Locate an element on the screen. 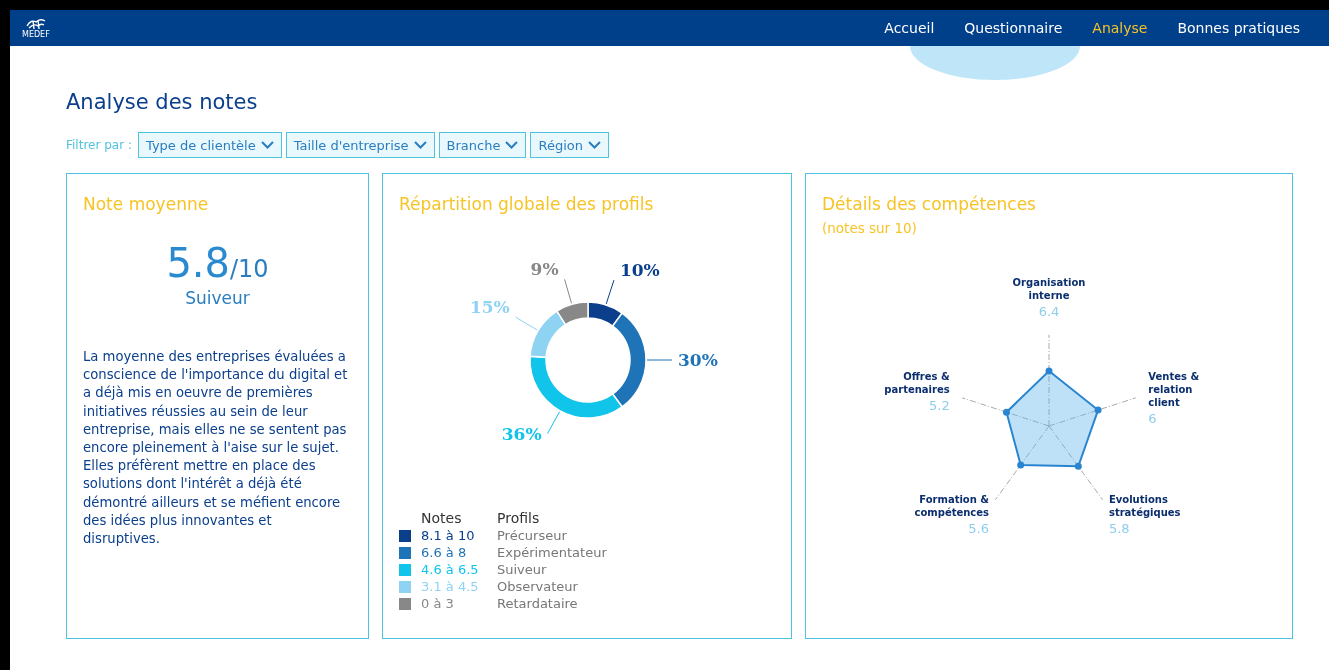 Image resolution: width=1329 pixels, height=670 pixels. nav-link: Questionnaire is located at coordinates (1013, 28).